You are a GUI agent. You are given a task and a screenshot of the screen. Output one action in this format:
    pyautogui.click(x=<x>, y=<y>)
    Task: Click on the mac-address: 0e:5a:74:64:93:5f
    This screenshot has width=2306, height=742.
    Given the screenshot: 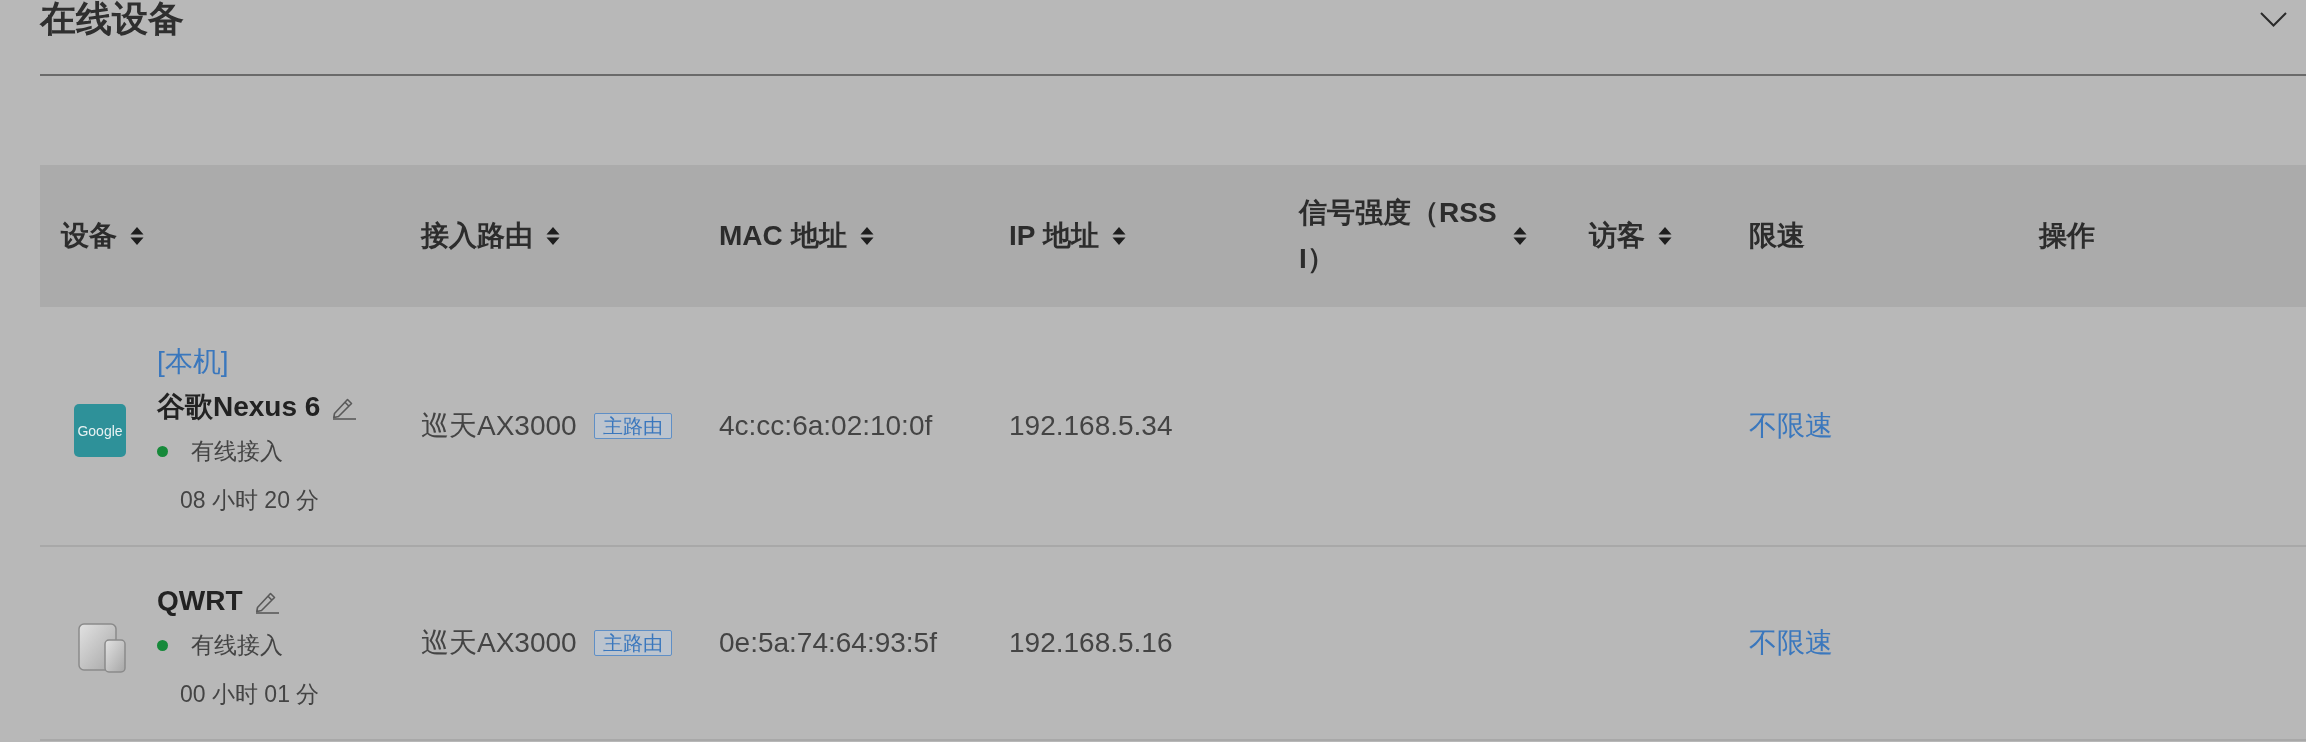 What is the action you would take?
    pyautogui.click(x=828, y=643)
    